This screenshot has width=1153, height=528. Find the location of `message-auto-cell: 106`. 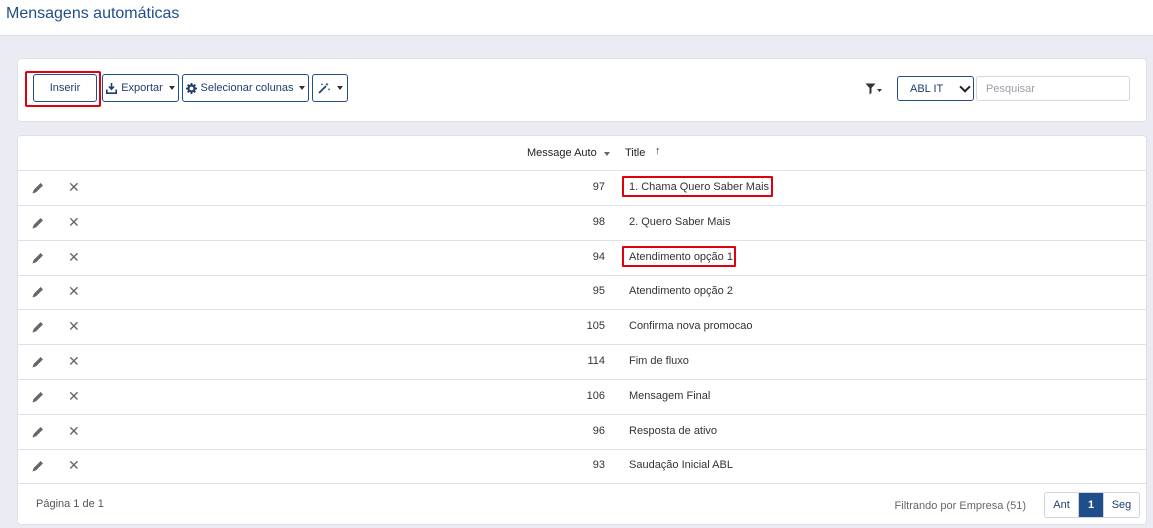

message-auto-cell: 106 is located at coordinates (595, 395).